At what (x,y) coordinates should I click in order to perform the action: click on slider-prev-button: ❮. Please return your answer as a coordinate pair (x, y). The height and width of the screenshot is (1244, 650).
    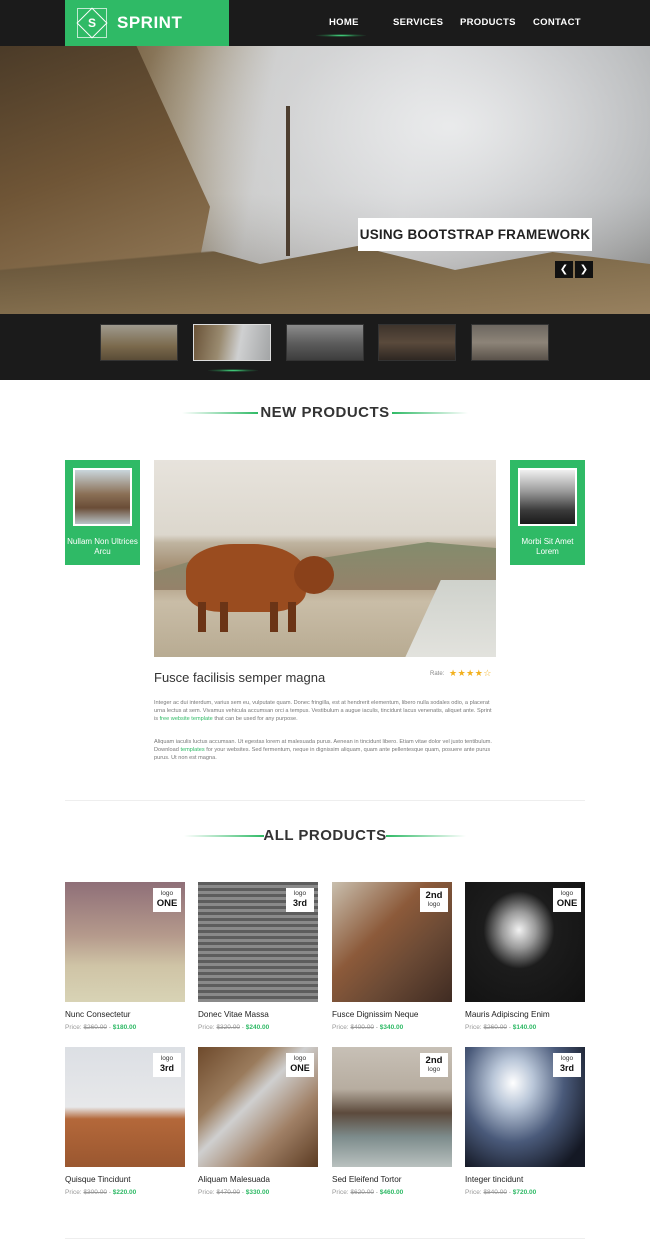
    Looking at the image, I should click on (564, 269).